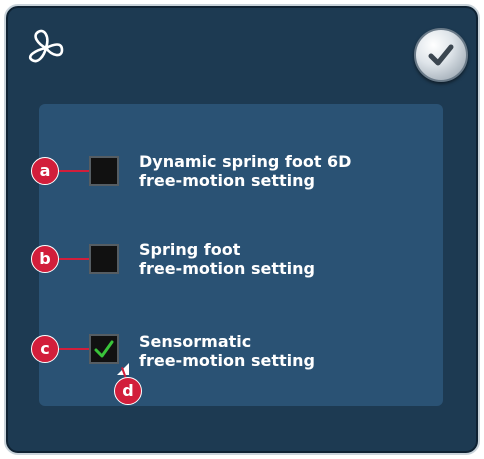 This screenshot has height=459, width=484. Describe the element at coordinates (45, 259) in the screenshot. I see `callout-b: b` at that location.